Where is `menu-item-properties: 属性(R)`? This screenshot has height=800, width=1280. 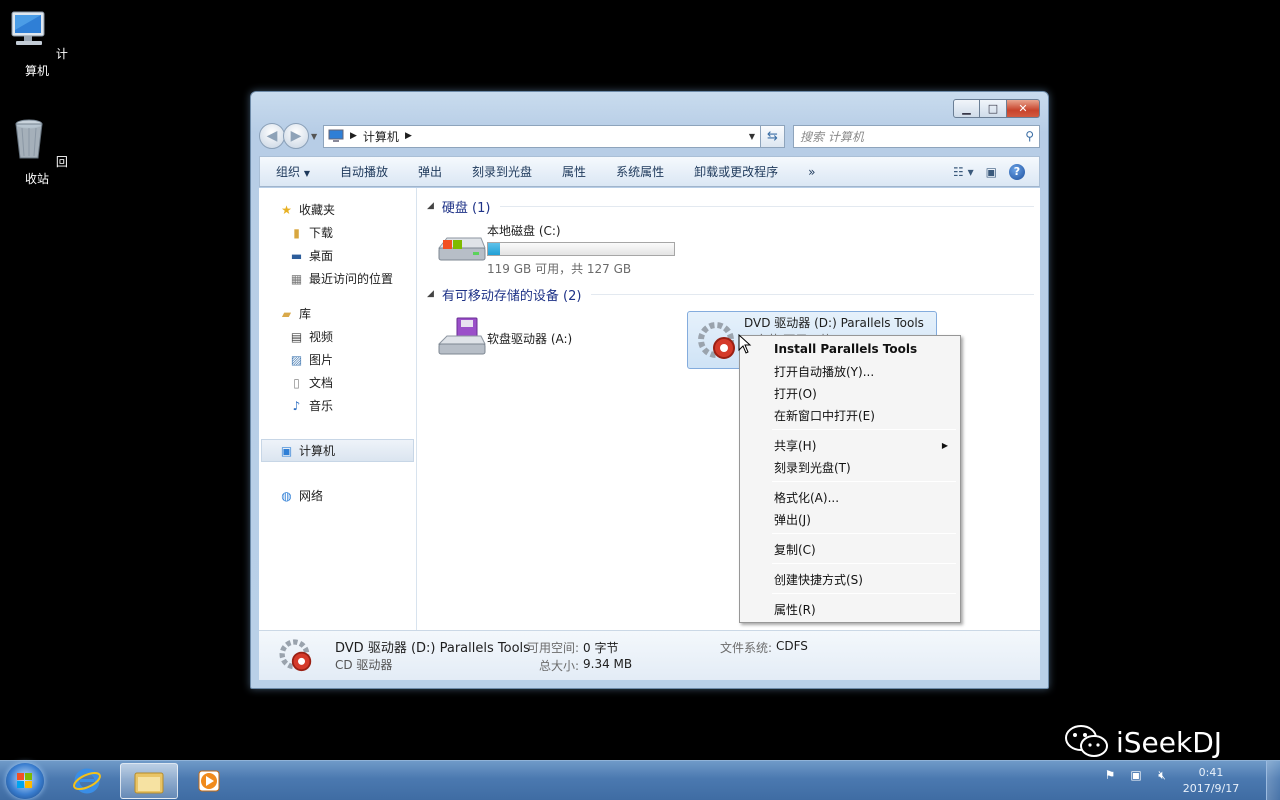
menu-item-properties: 属性(R) is located at coordinates (850, 609).